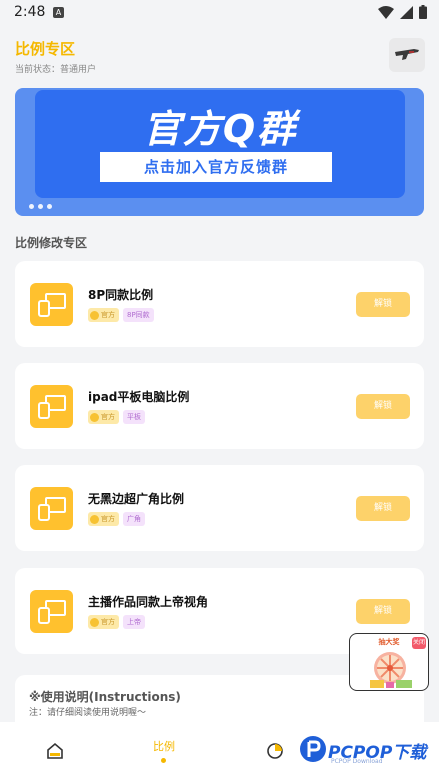 This screenshot has height=780, width=439. I want to click on pcpop-logo-icon, so click(313, 749).